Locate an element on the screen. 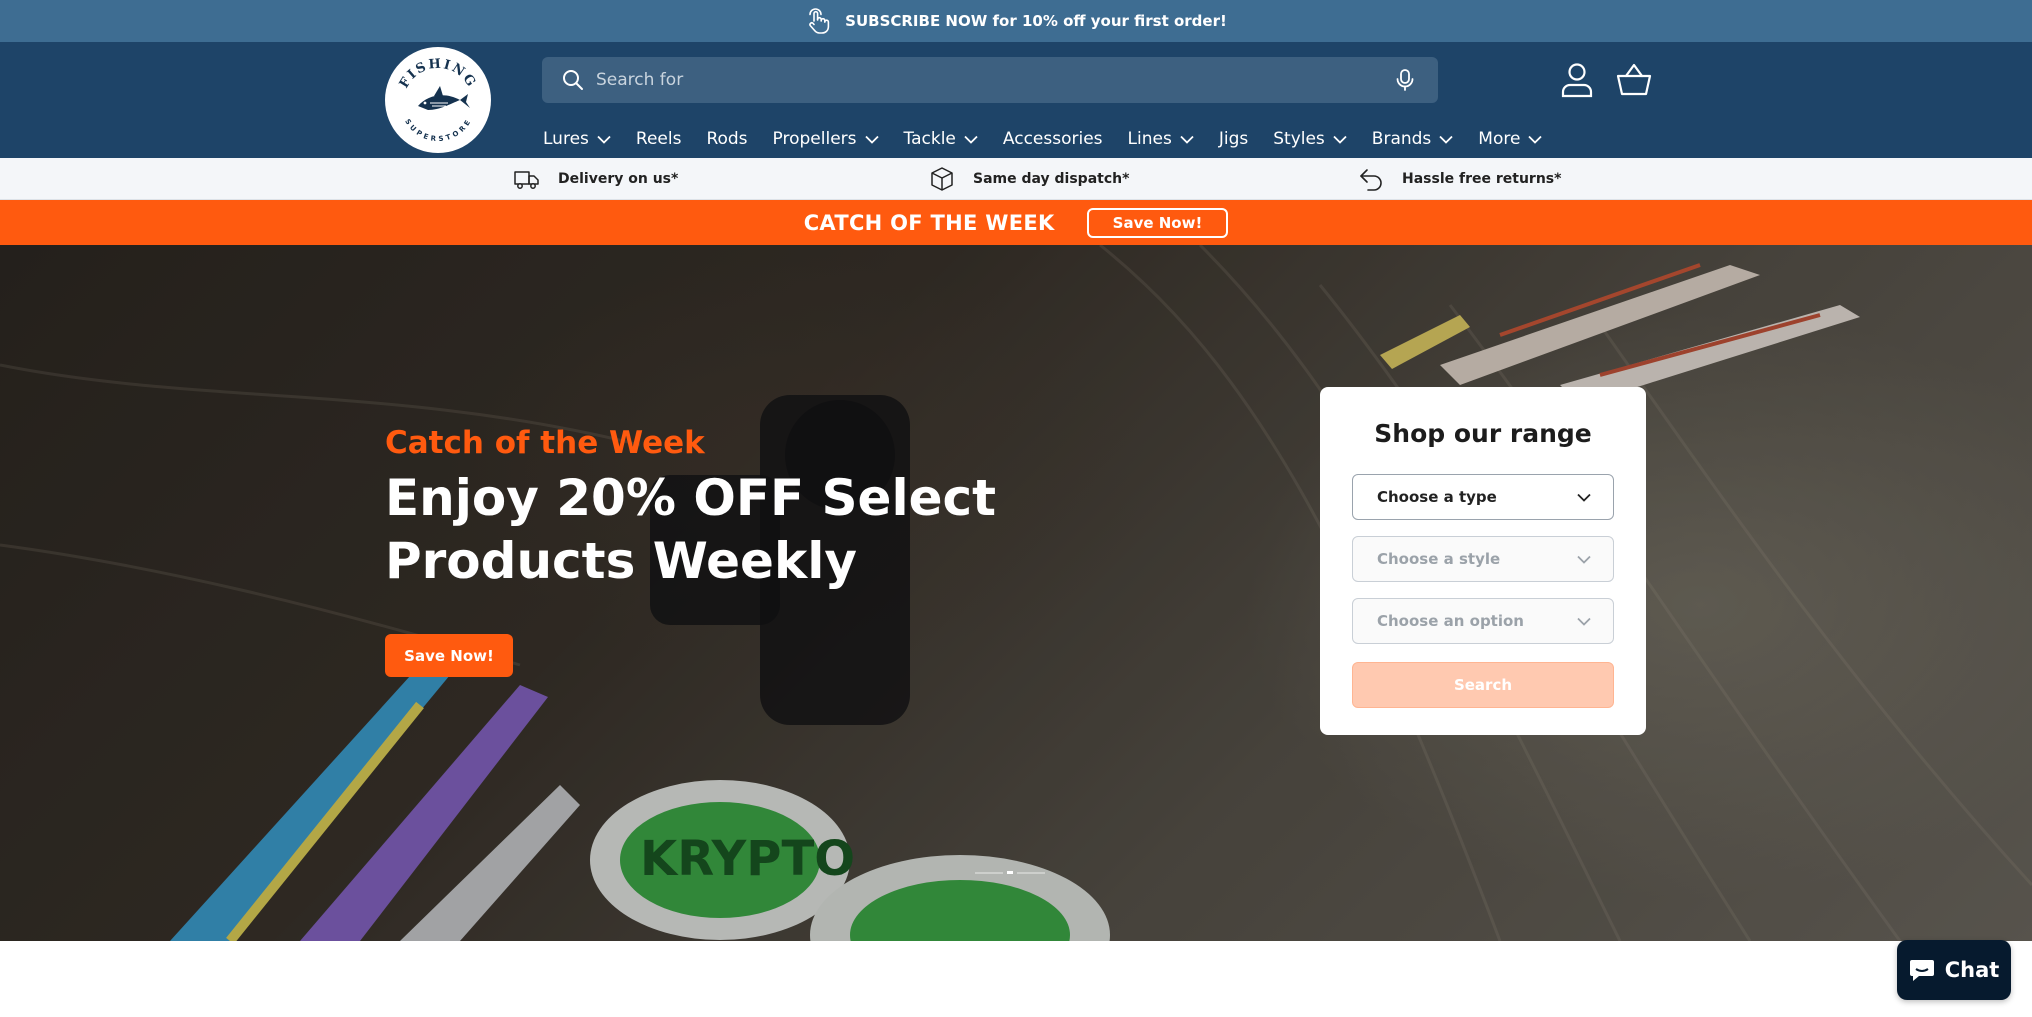  search-bar is located at coordinates (990, 80).